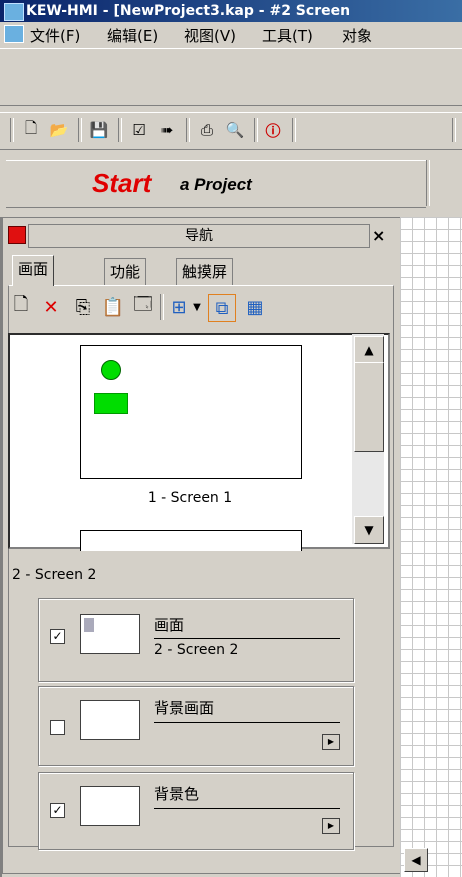 This screenshot has height=877, width=462. Describe the element at coordinates (369, 350) in the screenshot. I see `scroll-up-icon: ▲` at that location.